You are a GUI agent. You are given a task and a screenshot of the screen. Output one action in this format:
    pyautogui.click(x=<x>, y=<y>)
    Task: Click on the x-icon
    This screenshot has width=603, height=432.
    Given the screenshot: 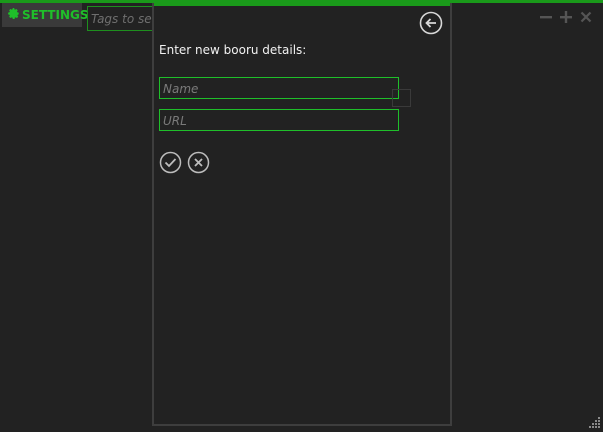 What is the action you would take?
    pyautogui.click(x=198, y=164)
    